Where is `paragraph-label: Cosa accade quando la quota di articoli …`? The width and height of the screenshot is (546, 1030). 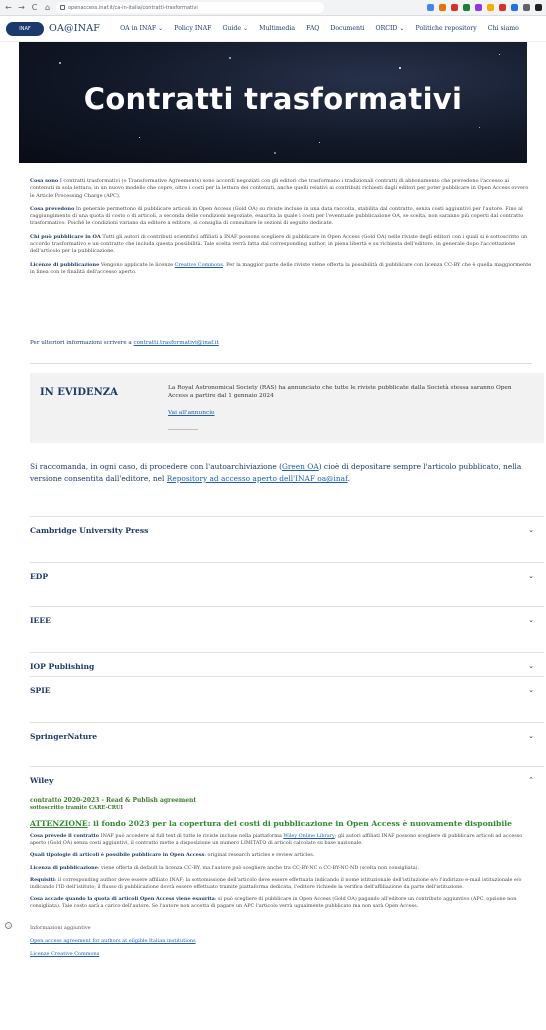 paragraph-label: Cosa accade quando la quota di articoli … is located at coordinates (122, 899).